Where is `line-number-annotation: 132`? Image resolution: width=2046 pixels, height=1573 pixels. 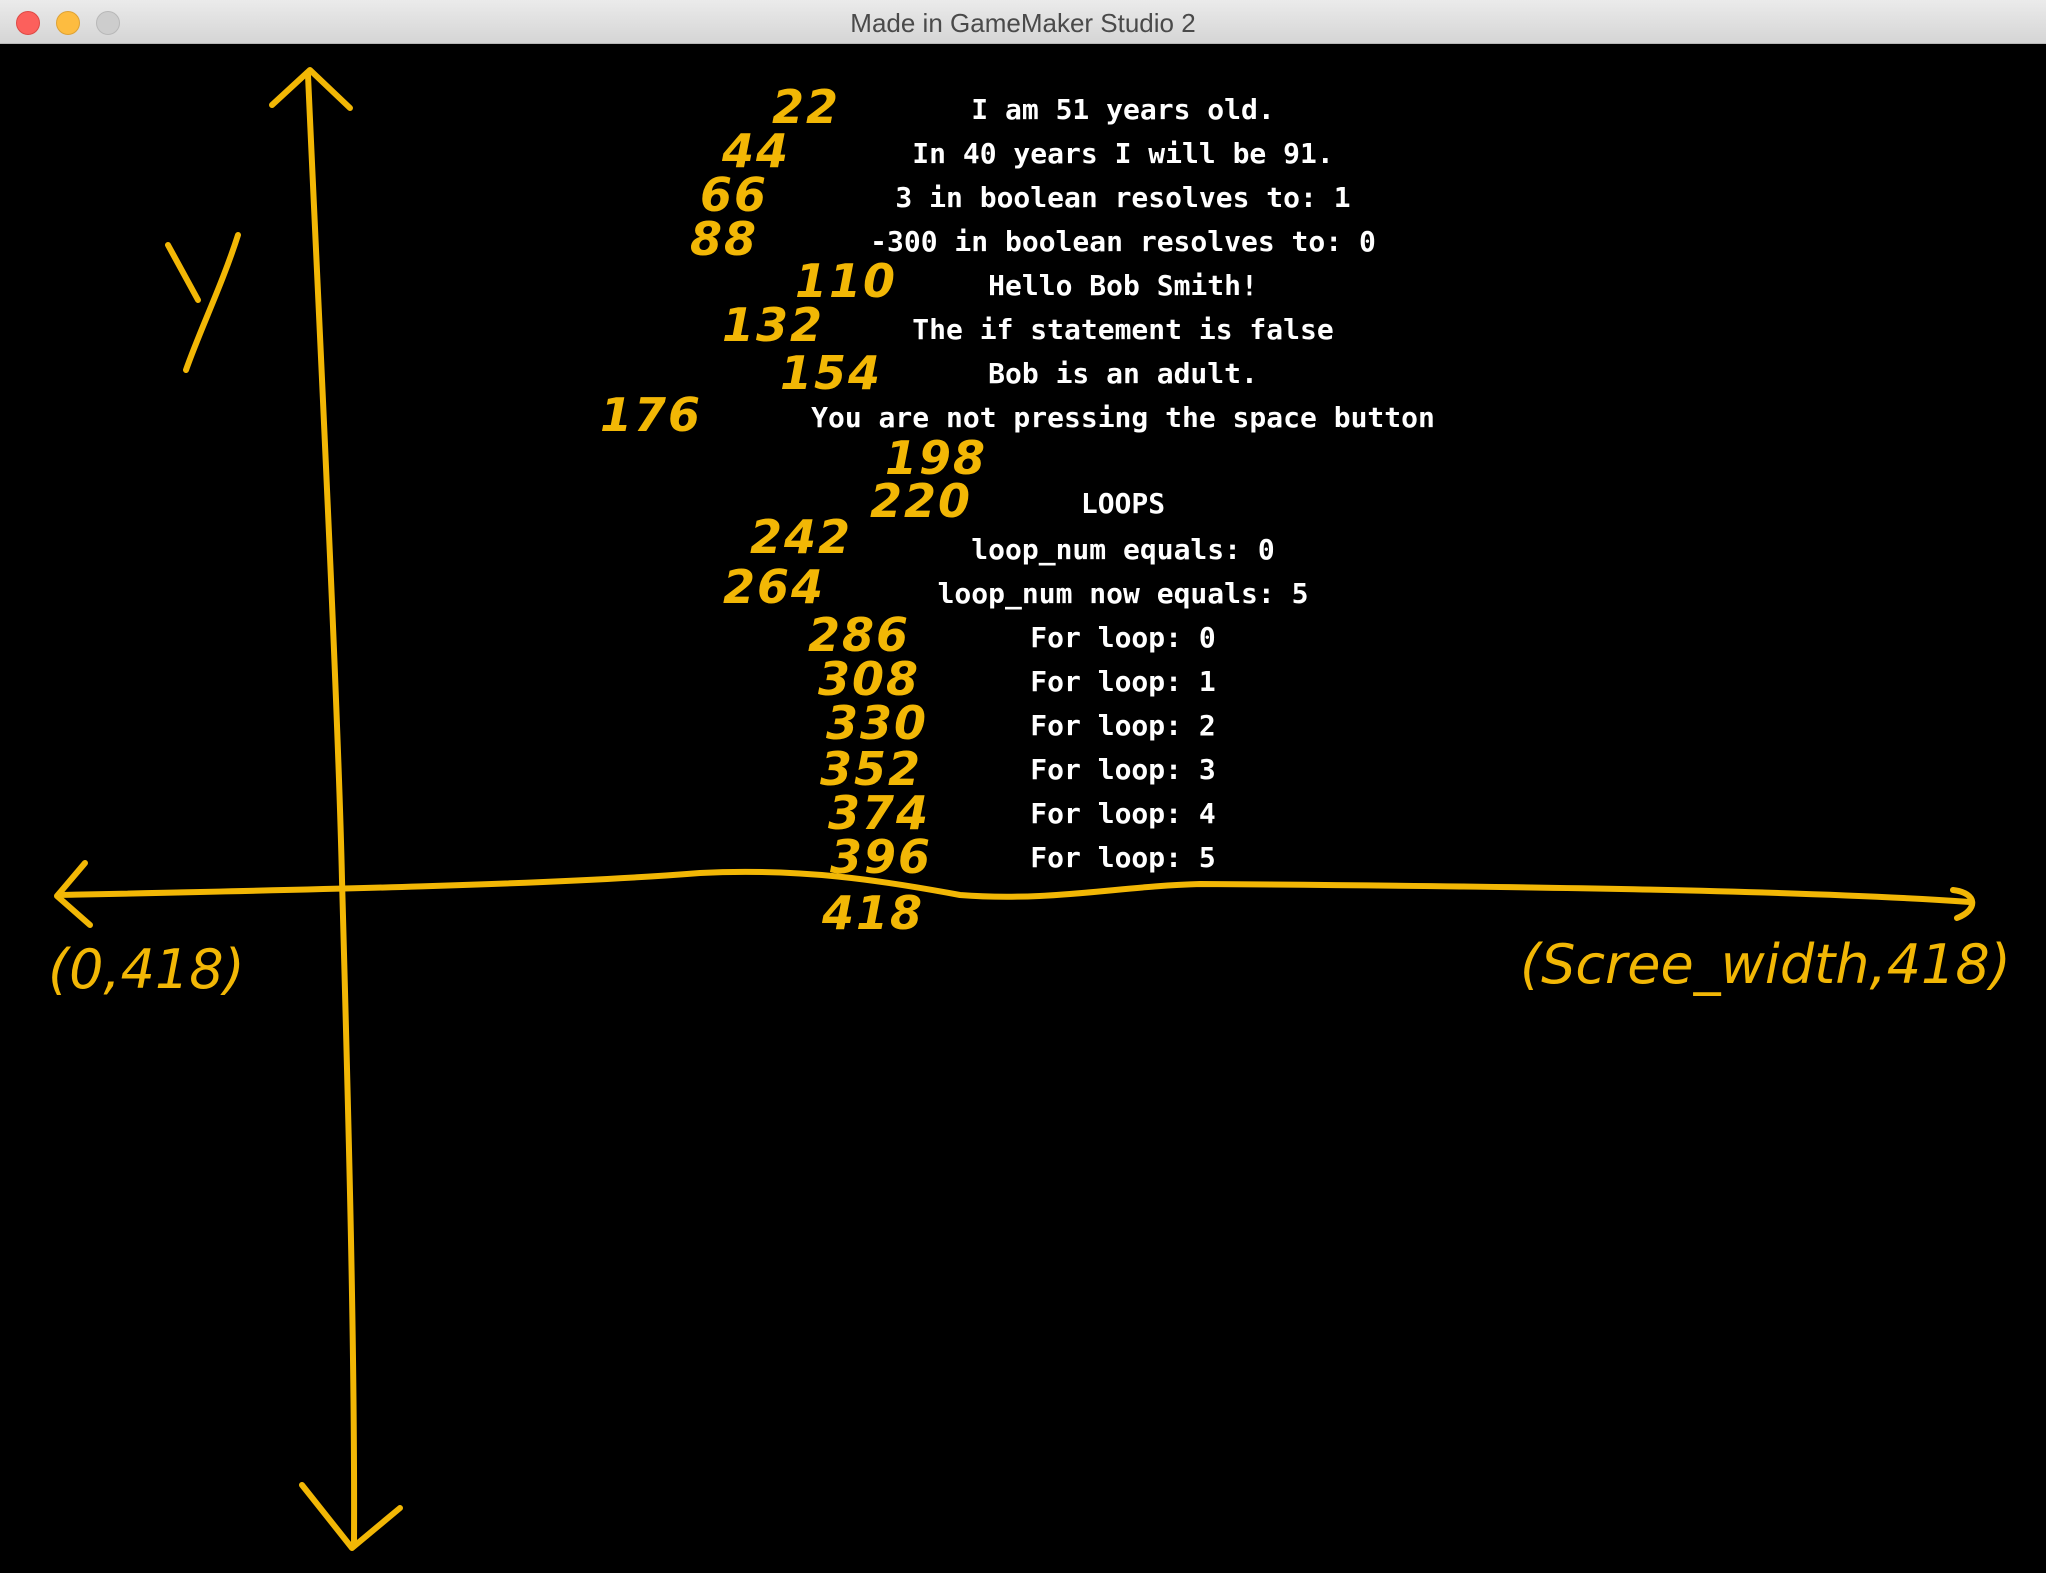
line-number-annotation: 132 is located at coordinates (773, 325).